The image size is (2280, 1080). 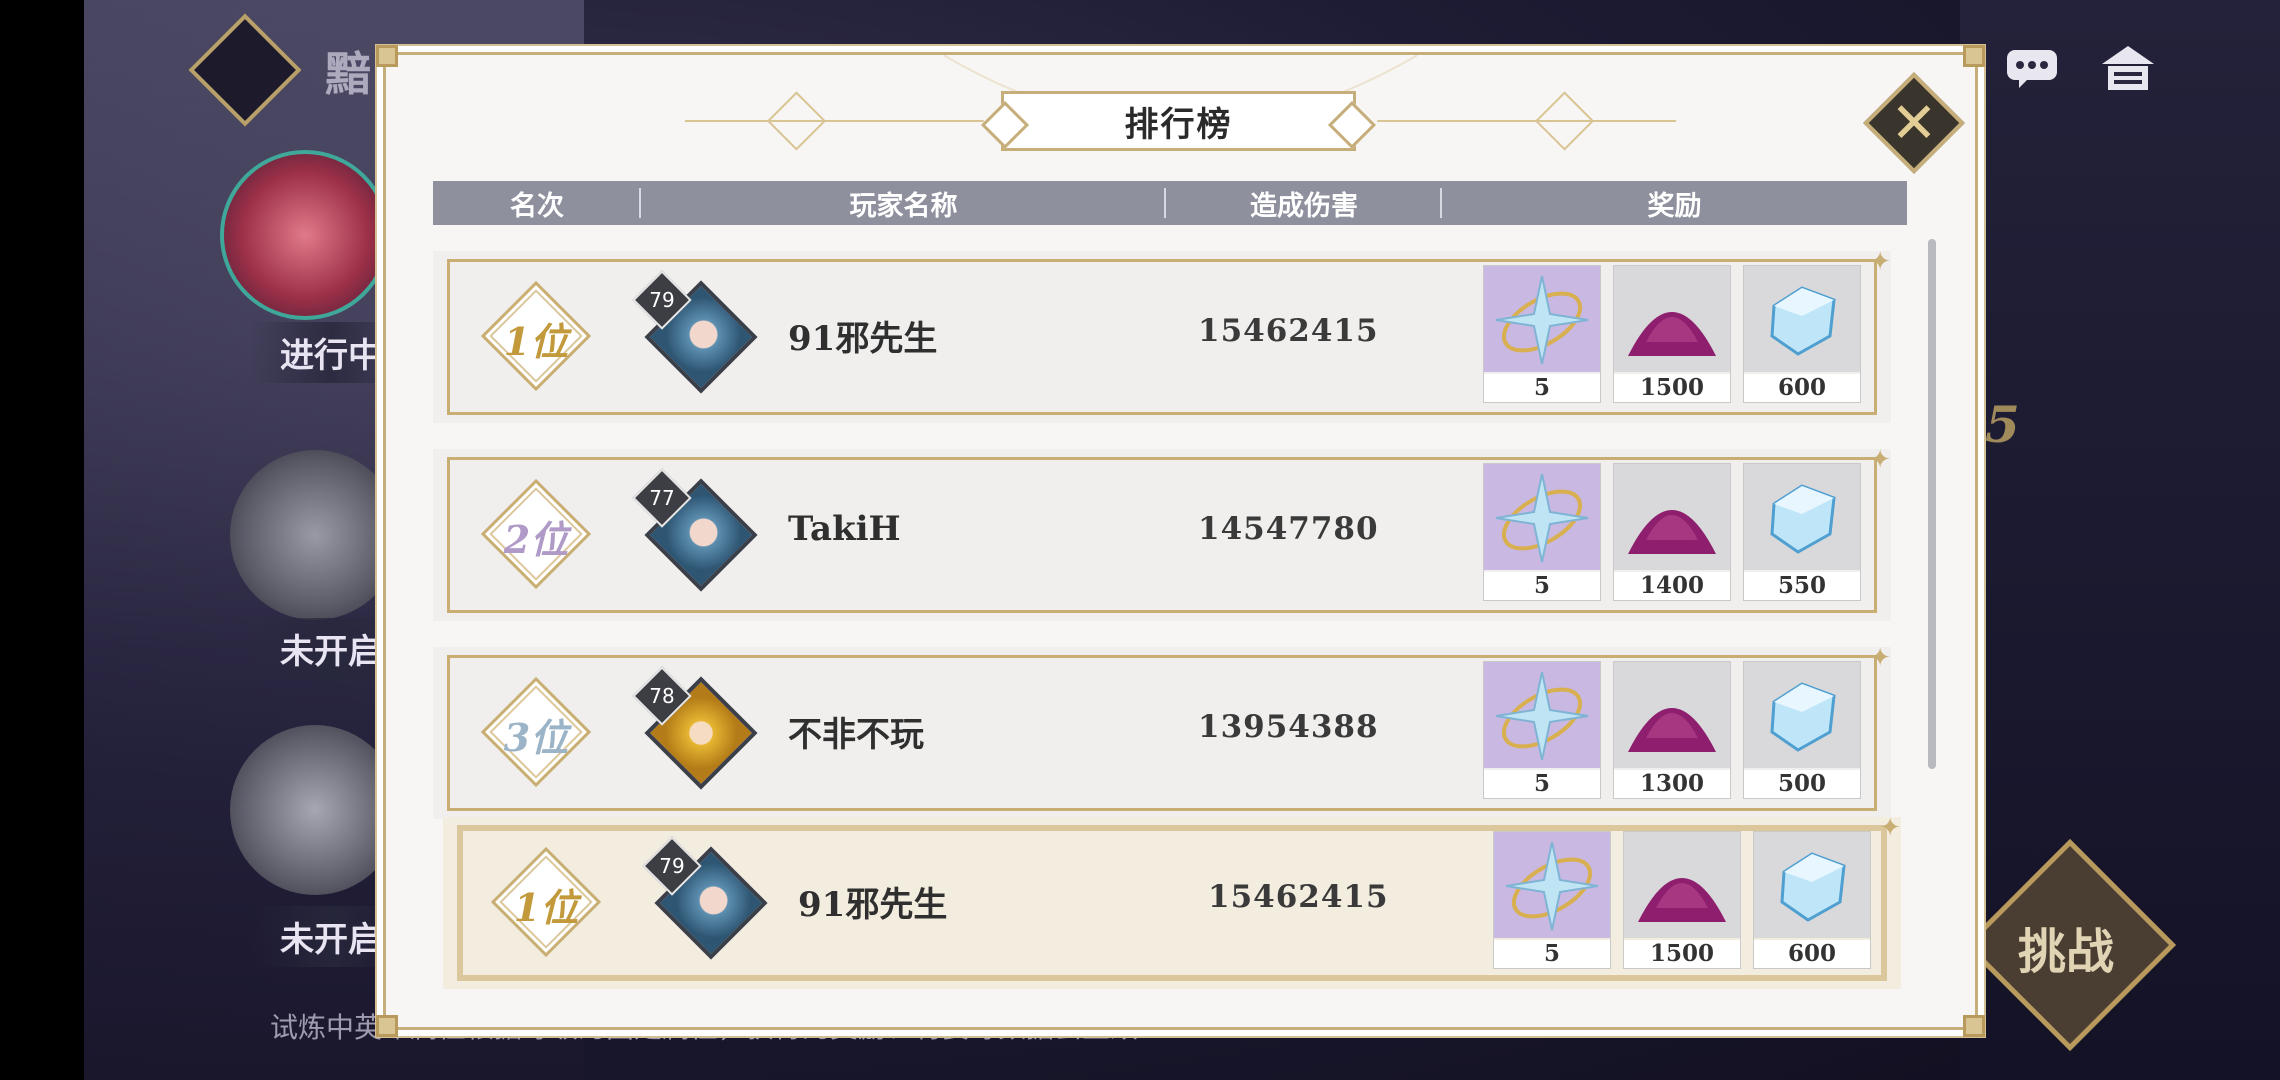 What do you see at coordinates (903, 203) in the screenshot?
I see `column-header-player: 玩家名称` at bounding box center [903, 203].